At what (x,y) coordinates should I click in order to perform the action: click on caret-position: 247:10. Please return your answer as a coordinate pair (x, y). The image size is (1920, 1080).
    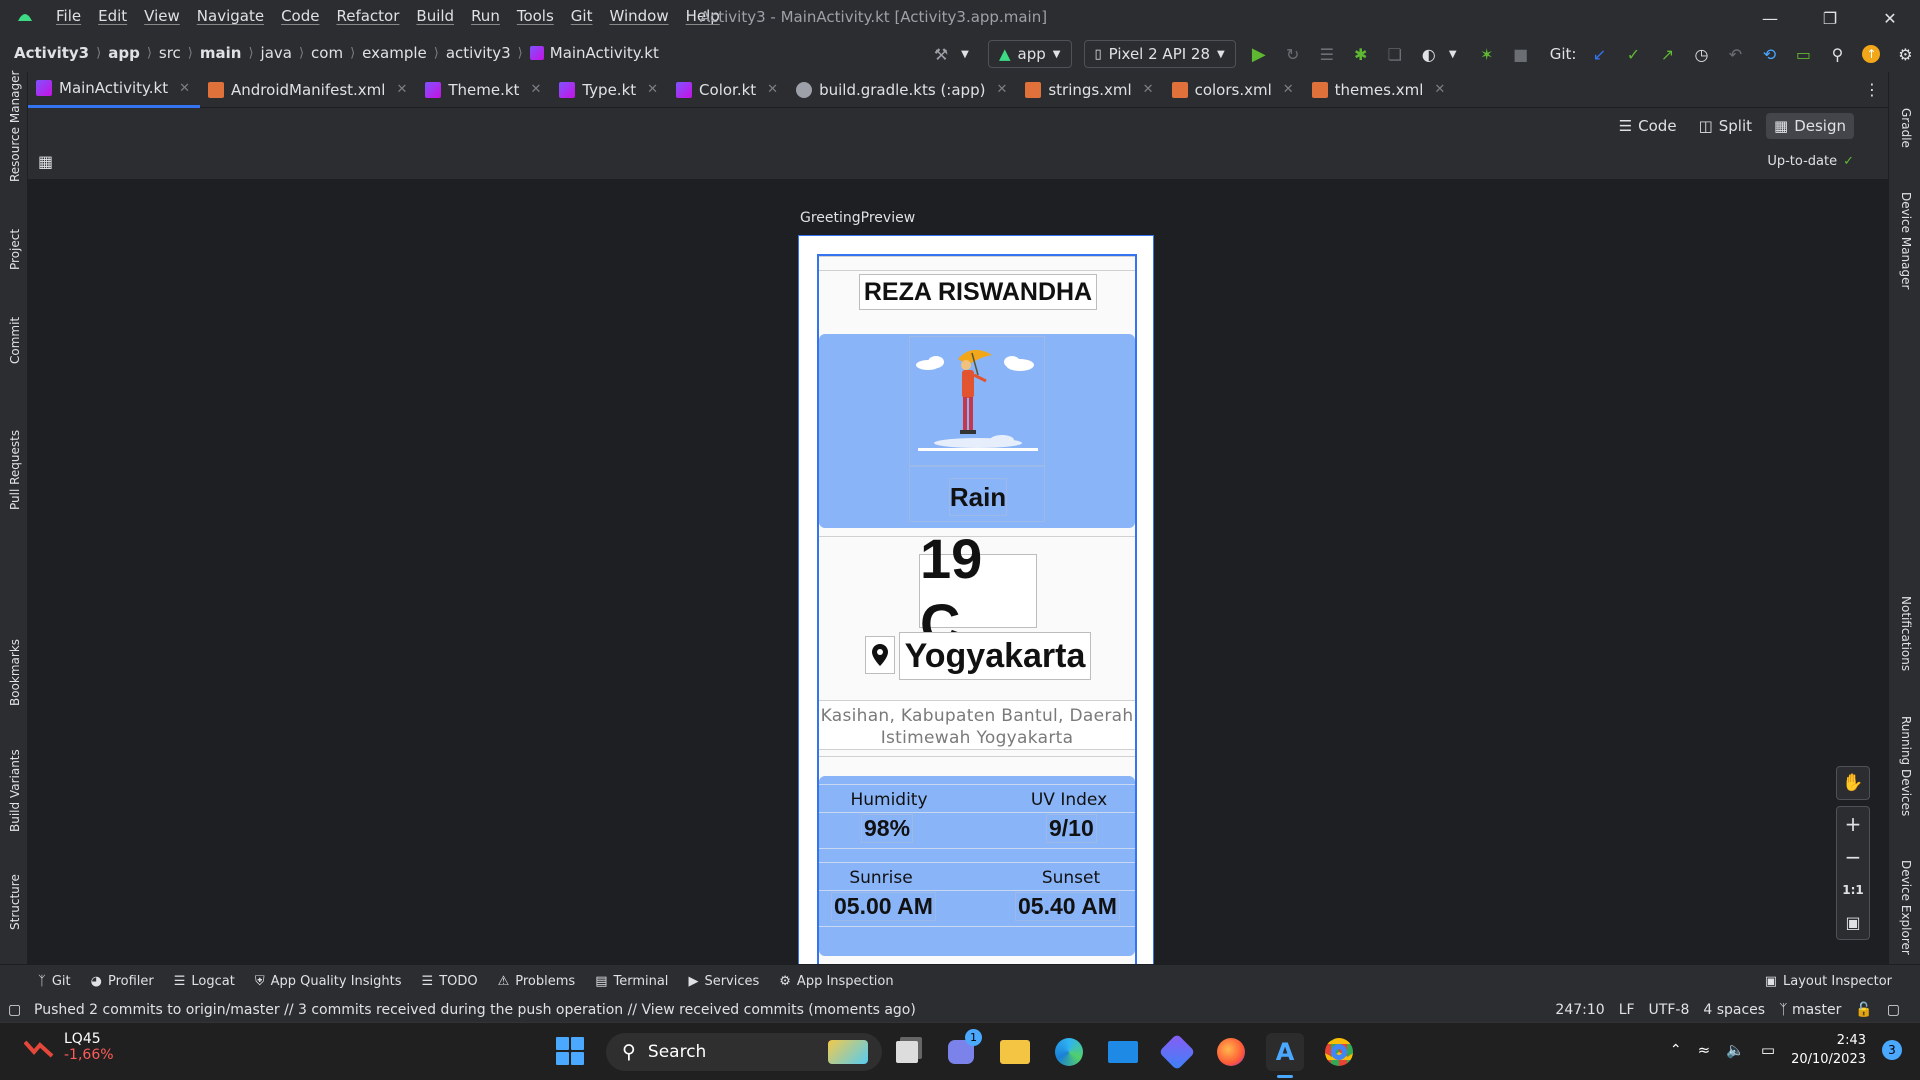
    Looking at the image, I should click on (1579, 1010).